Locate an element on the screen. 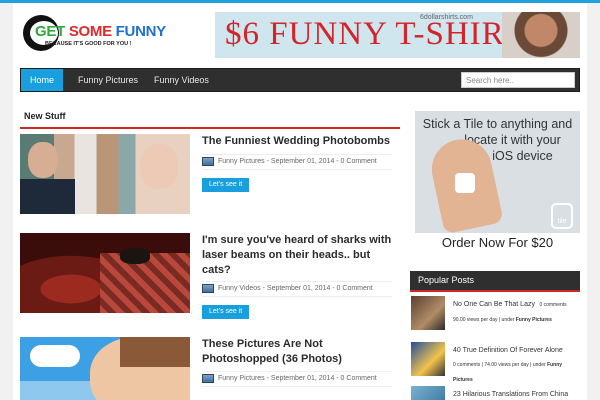 The width and height of the screenshot is (600, 400). banner-url: 6dollarshirts.com is located at coordinates (446, 17).